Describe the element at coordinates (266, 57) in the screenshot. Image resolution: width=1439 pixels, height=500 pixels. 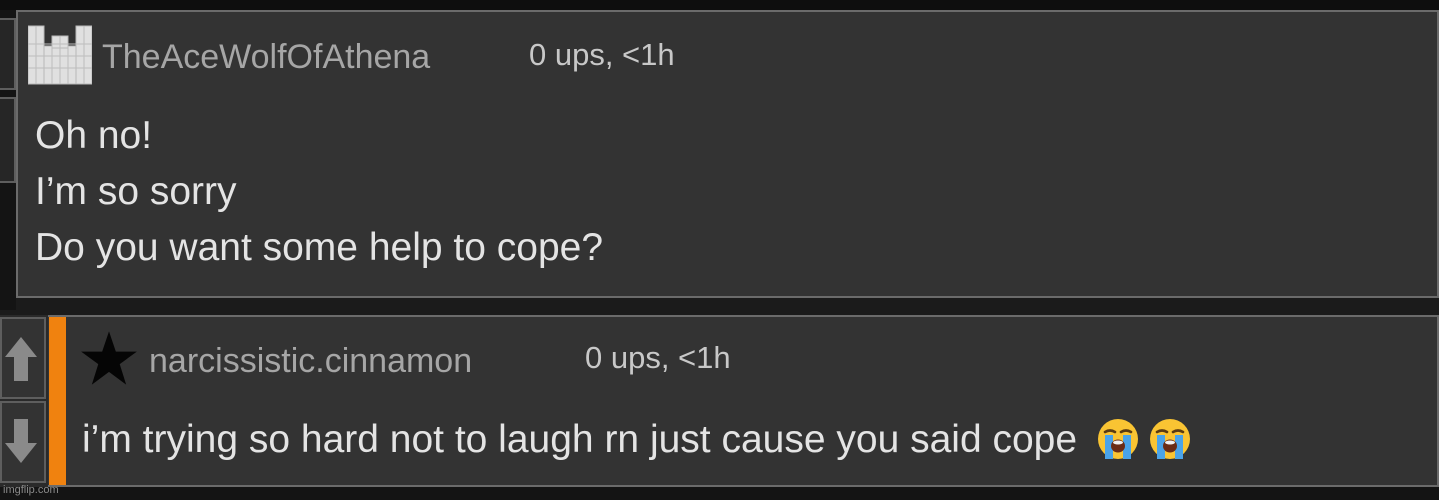
I see `comment-username: TheAceWolfOfAthena` at that location.